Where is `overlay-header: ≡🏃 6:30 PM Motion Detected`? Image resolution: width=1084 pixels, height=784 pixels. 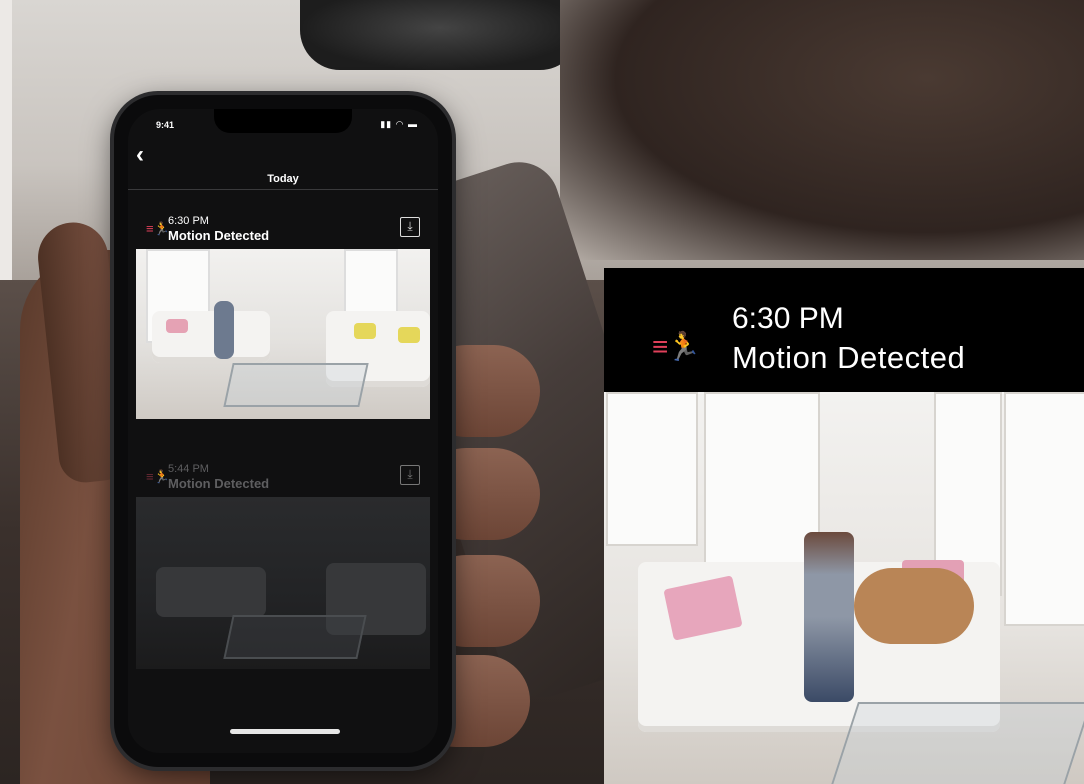
overlay-header: ≡🏃 6:30 PM Motion Detected is located at coordinates (844, 330).